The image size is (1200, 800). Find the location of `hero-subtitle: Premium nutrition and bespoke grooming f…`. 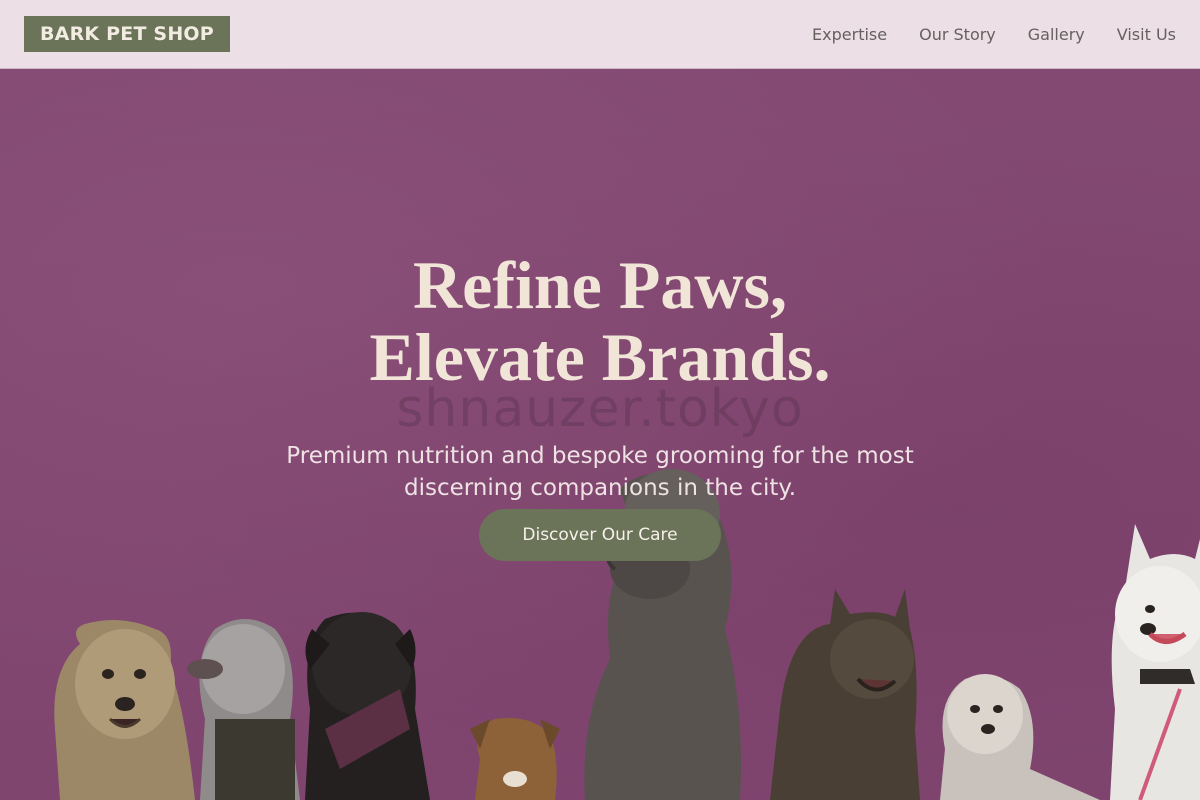

hero-subtitle: Premium nutrition and bespoke grooming f… is located at coordinates (600, 472).